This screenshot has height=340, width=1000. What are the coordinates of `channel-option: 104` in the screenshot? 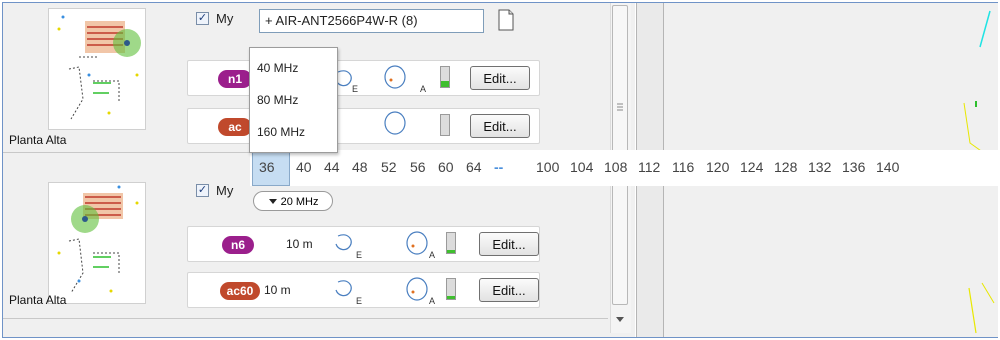 It's located at (581, 167).